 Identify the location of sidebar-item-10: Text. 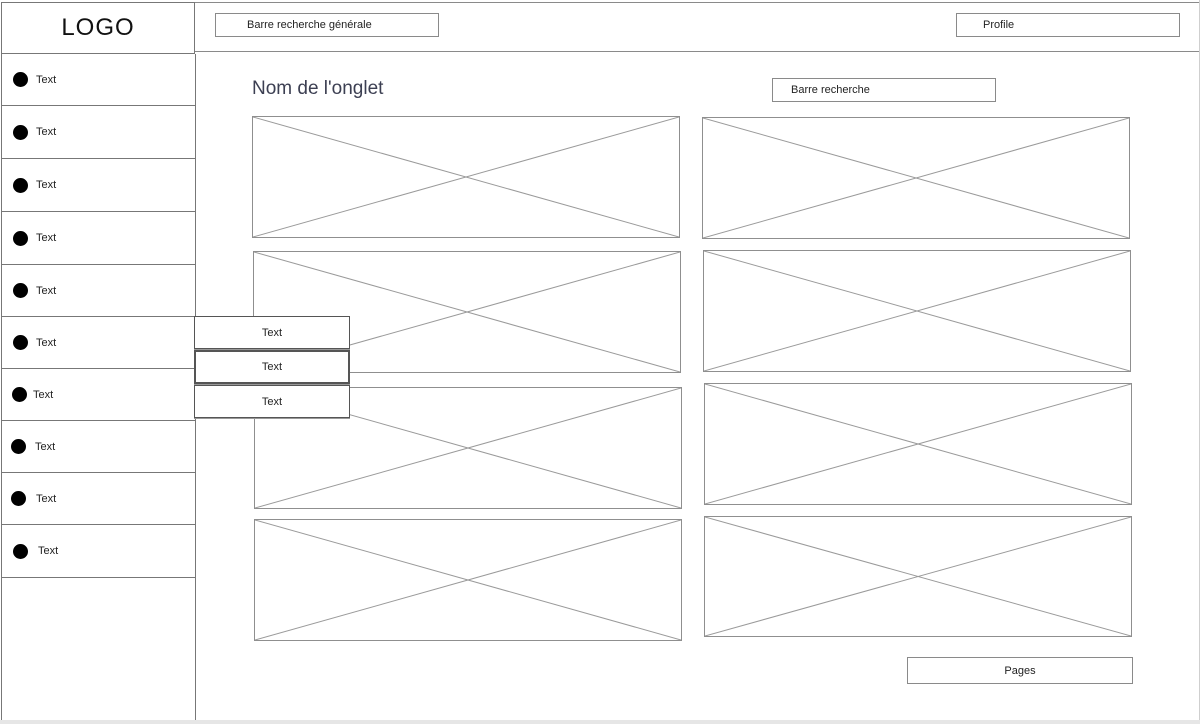
(99, 551).